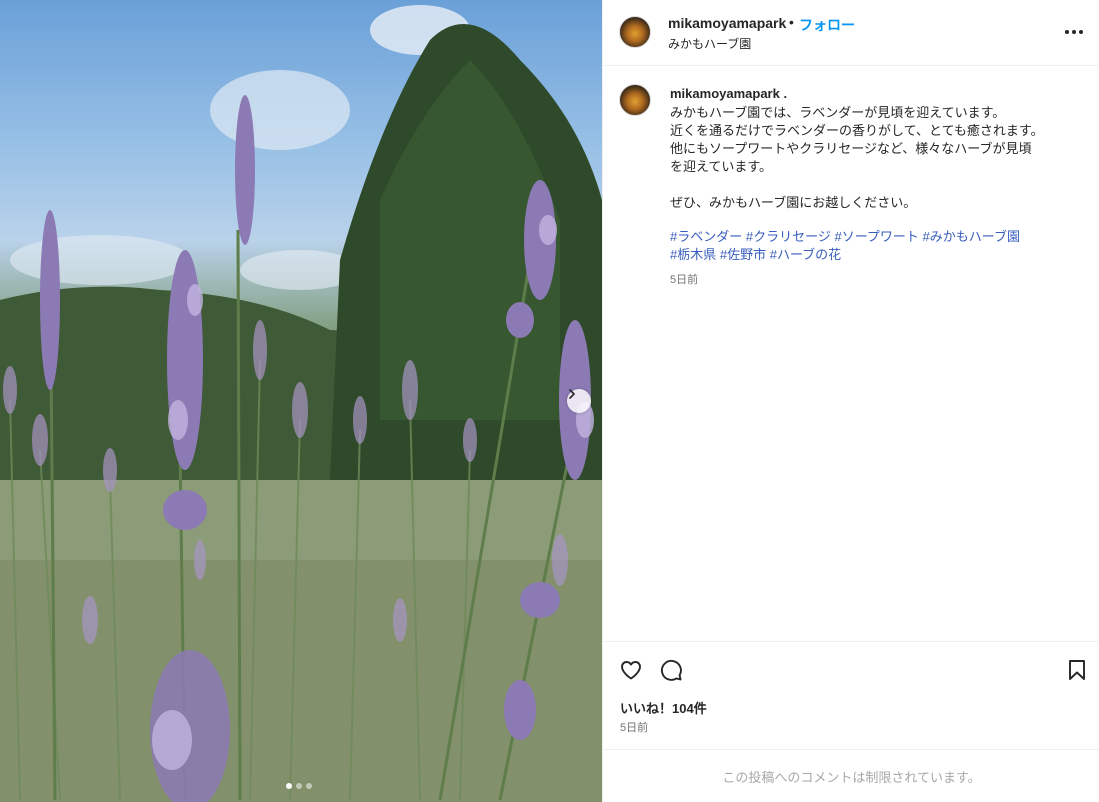  What do you see at coordinates (693, 254) in the screenshot?
I see `hashtag-link: #栃木県` at bounding box center [693, 254].